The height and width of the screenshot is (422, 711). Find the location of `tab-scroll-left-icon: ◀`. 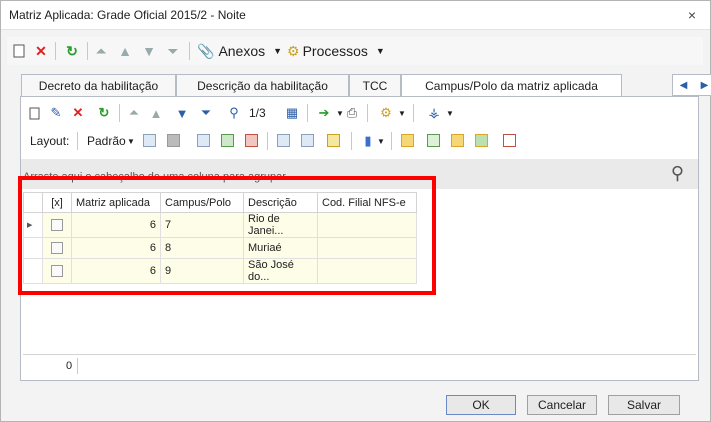

tab-scroll-left-icon: ◀ is located at coordinates (684, 85).